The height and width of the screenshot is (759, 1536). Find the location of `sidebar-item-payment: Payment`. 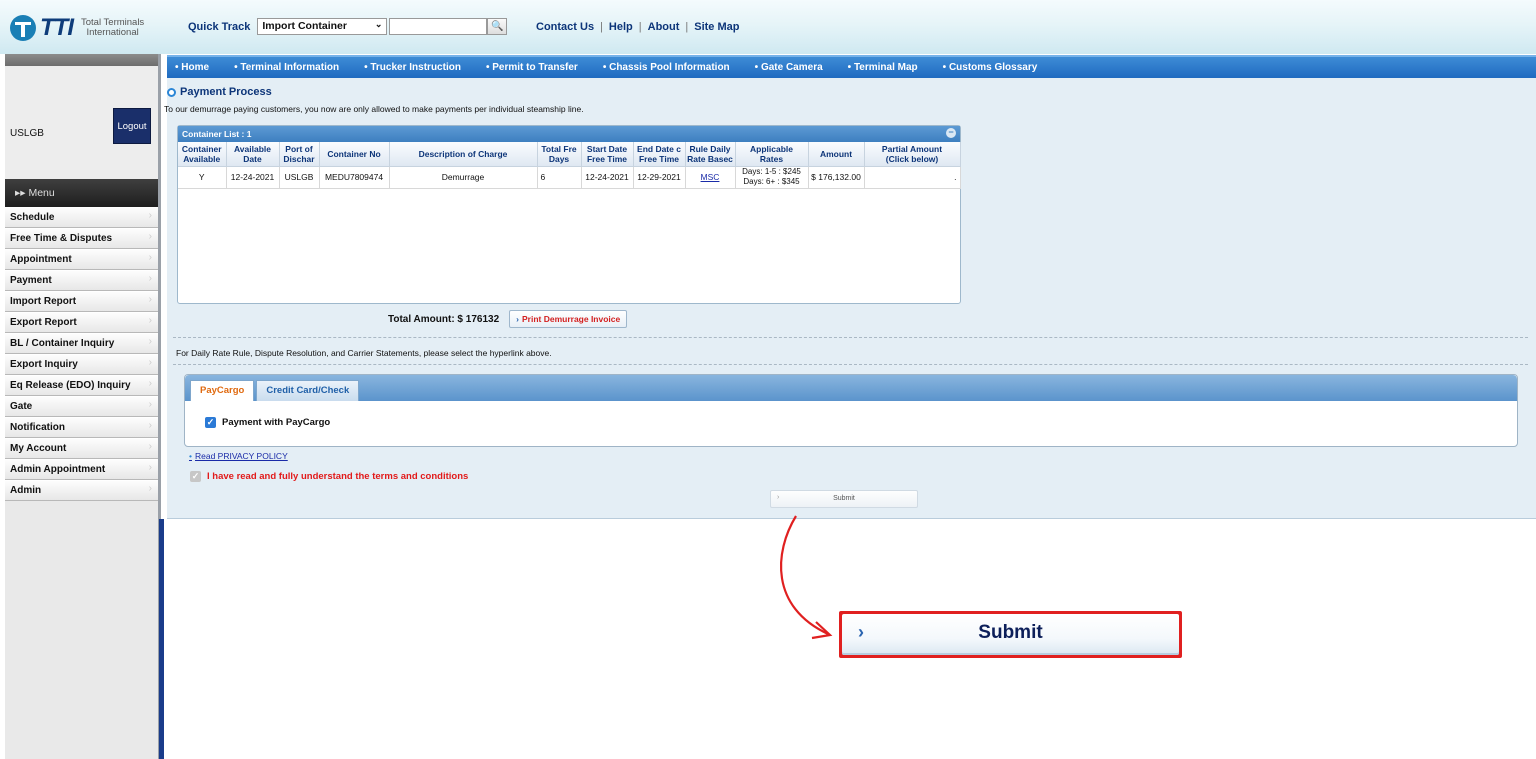

sidebar-item-payment: Payment is located at coordinates (81, 280).